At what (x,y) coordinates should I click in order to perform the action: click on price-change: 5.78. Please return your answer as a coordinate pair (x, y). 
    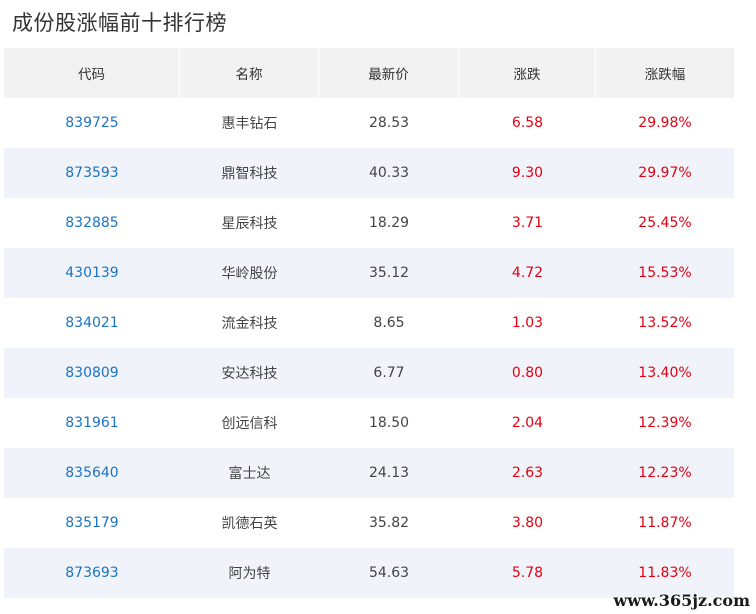
    Looking at the image, I should click on (527, 573).